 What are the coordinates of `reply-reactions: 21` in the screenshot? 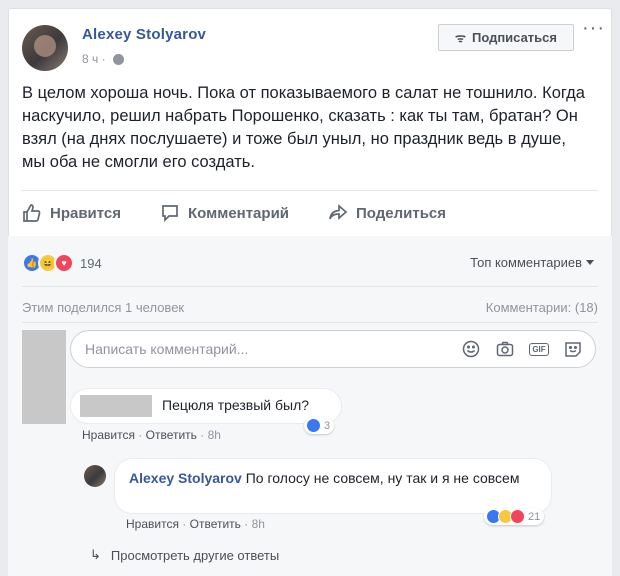 It's located at (514, 516).